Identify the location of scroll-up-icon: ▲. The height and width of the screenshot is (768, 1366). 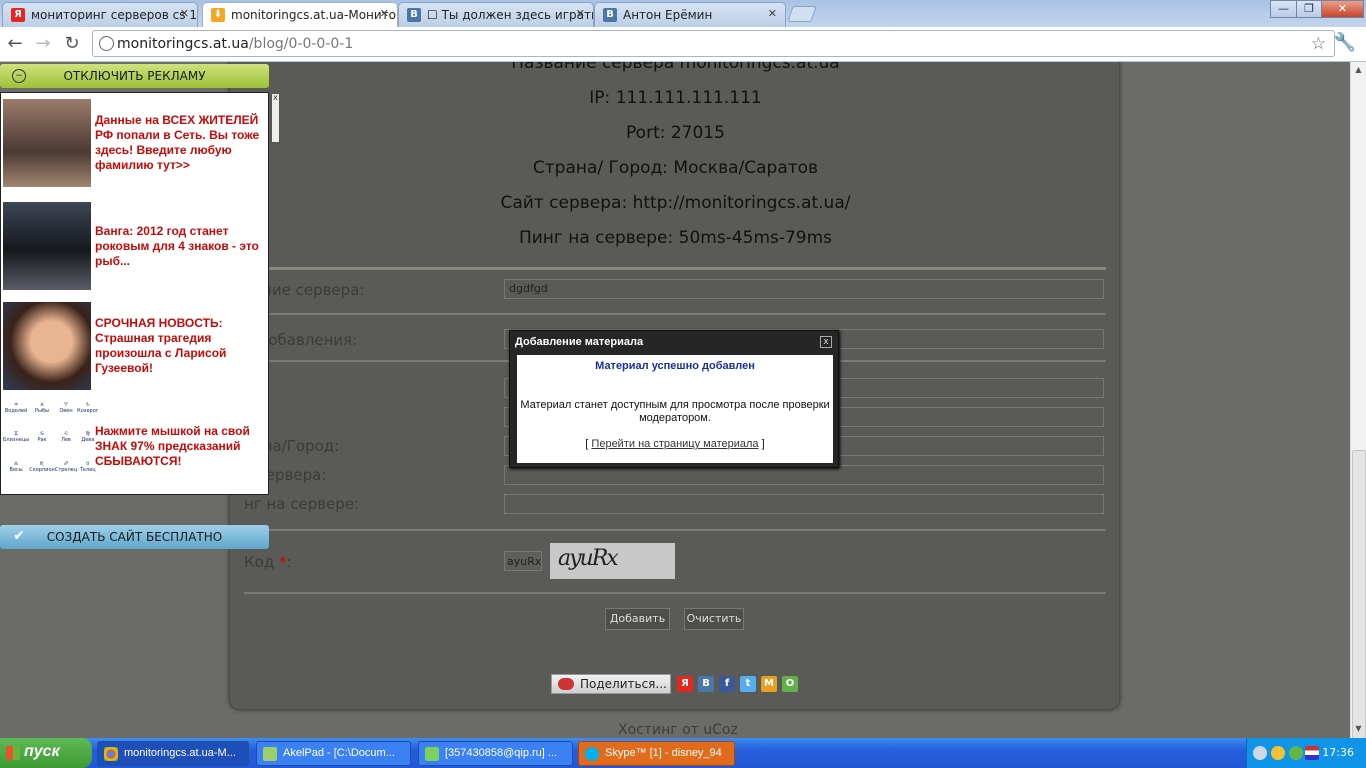
(1358, 70).